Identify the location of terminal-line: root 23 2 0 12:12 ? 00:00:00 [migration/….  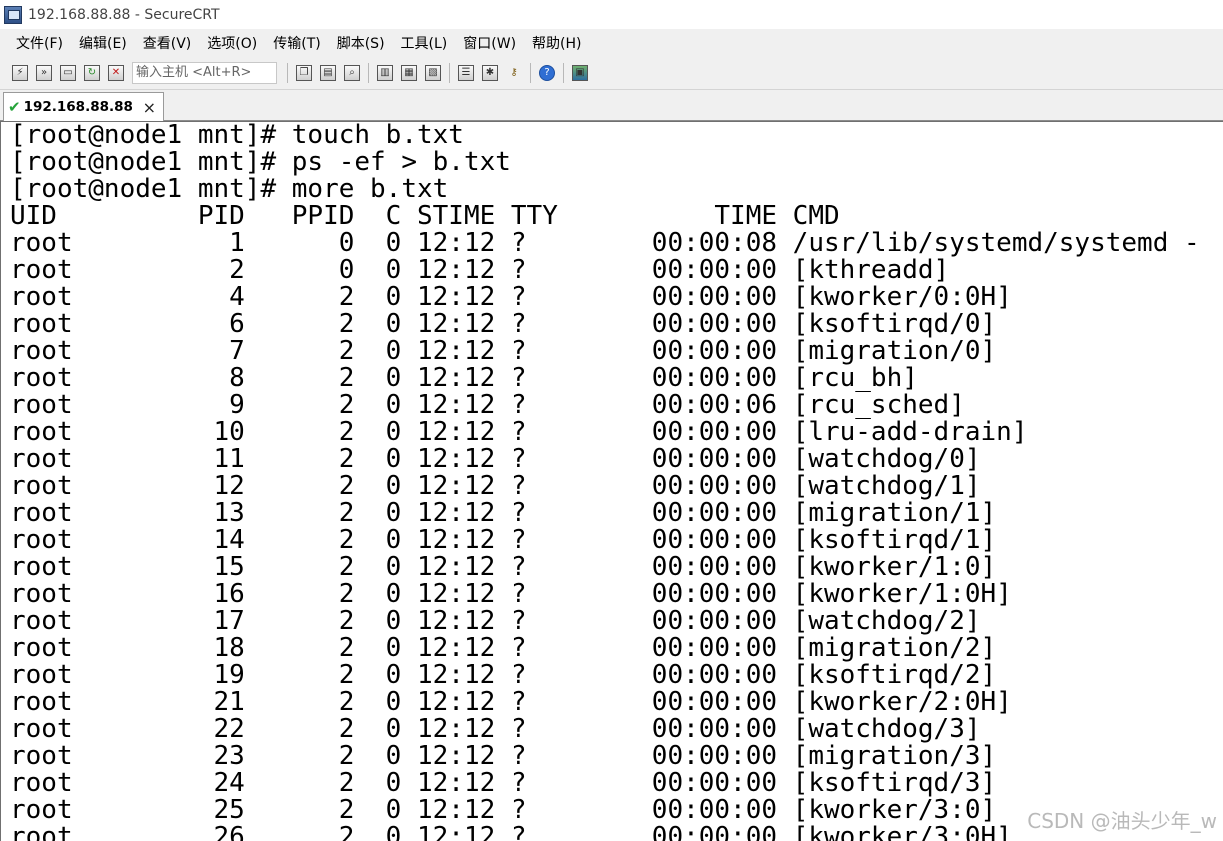
(503, 756).